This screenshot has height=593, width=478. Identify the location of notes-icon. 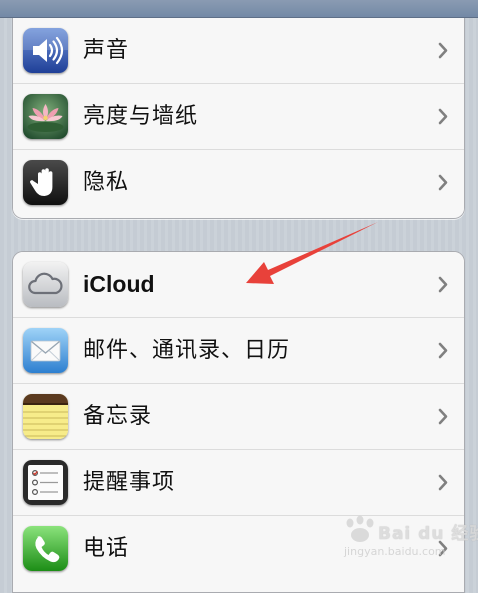
(45, 416).